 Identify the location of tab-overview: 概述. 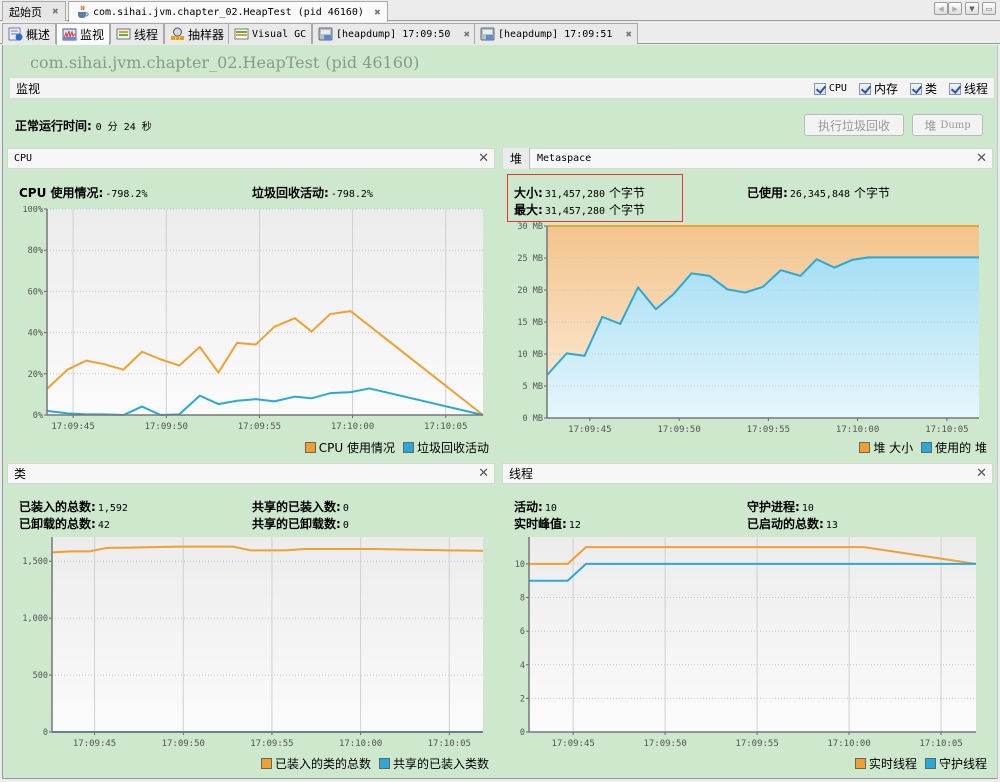
(29, 33).